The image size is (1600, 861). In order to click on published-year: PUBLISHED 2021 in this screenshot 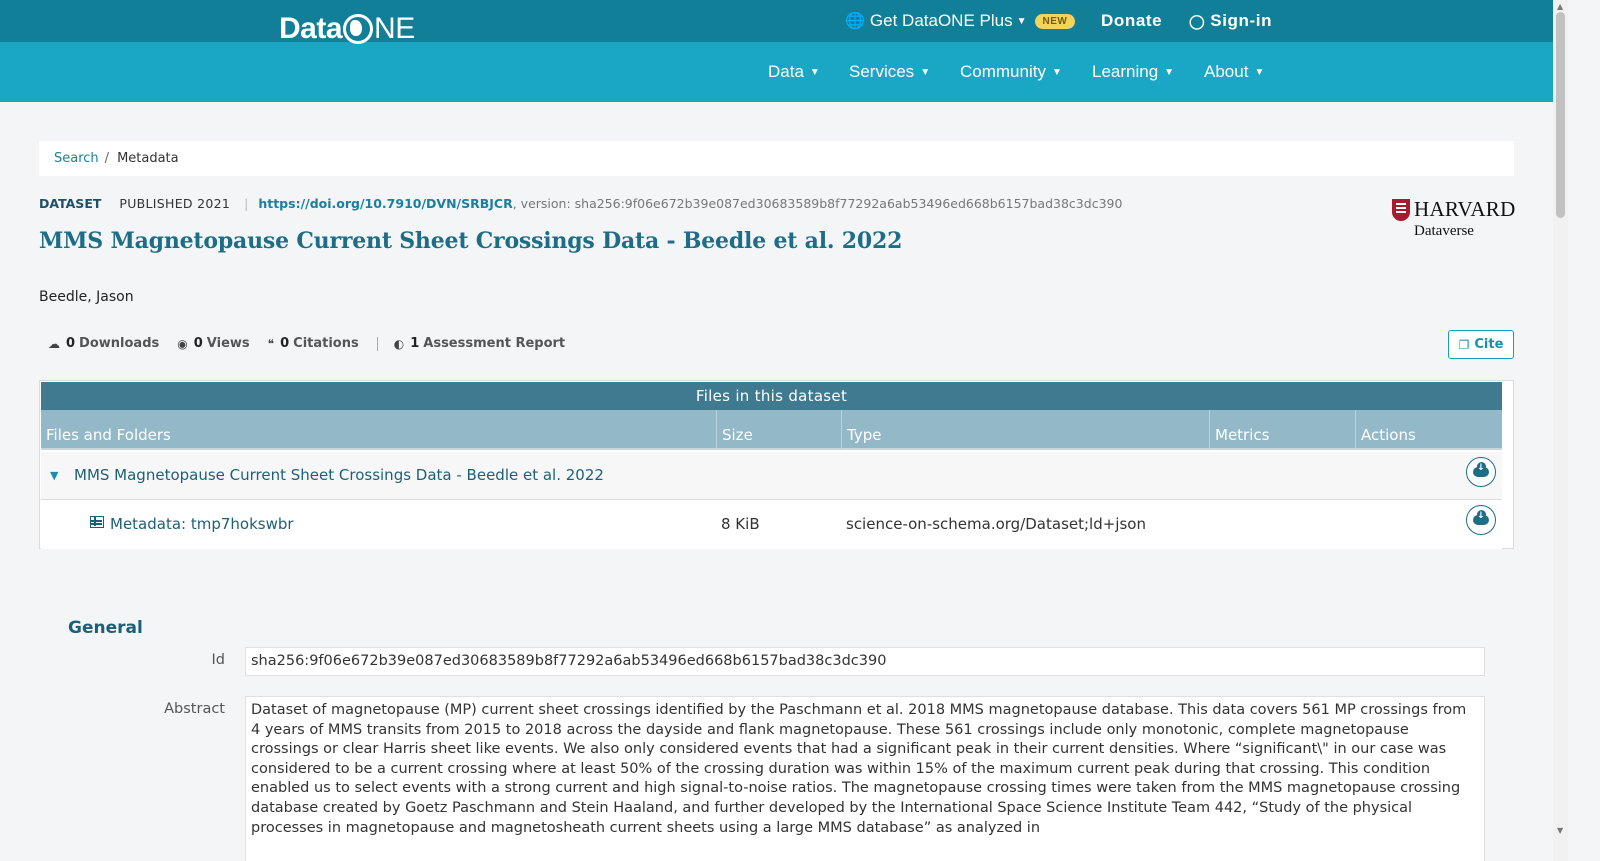, I will do `click(175, 203)`.